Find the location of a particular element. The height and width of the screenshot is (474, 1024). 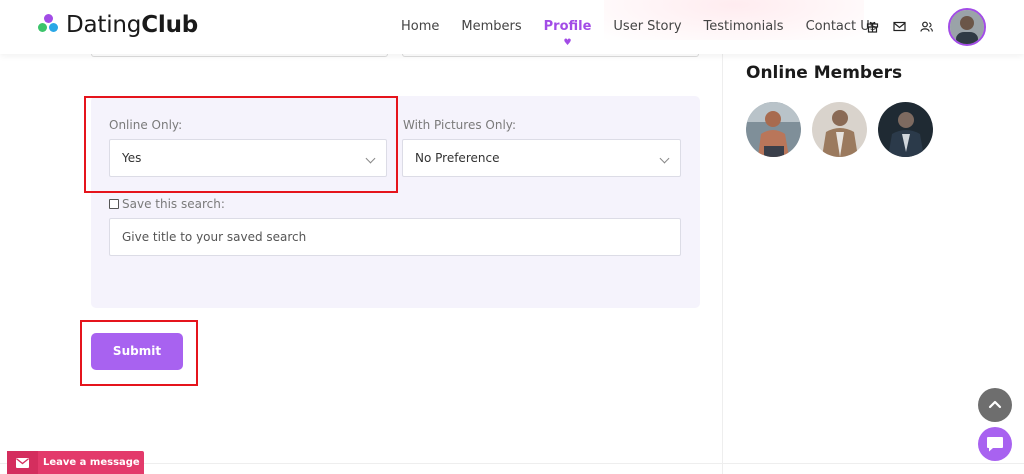

nav-home: Home is located at coordinates (420, 26).